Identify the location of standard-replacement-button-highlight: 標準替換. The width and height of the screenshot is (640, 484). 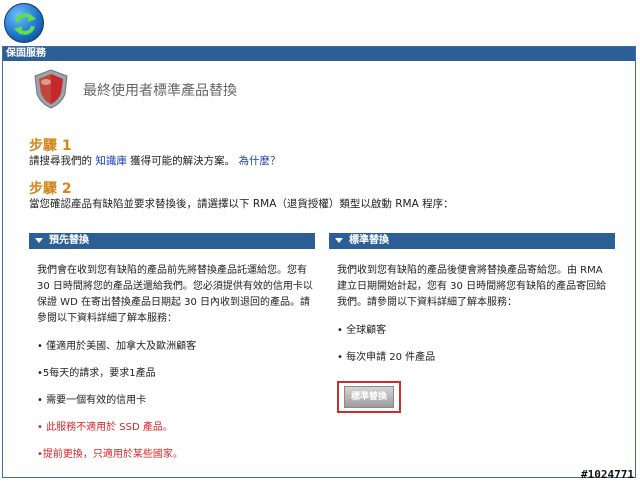
(369, 397).